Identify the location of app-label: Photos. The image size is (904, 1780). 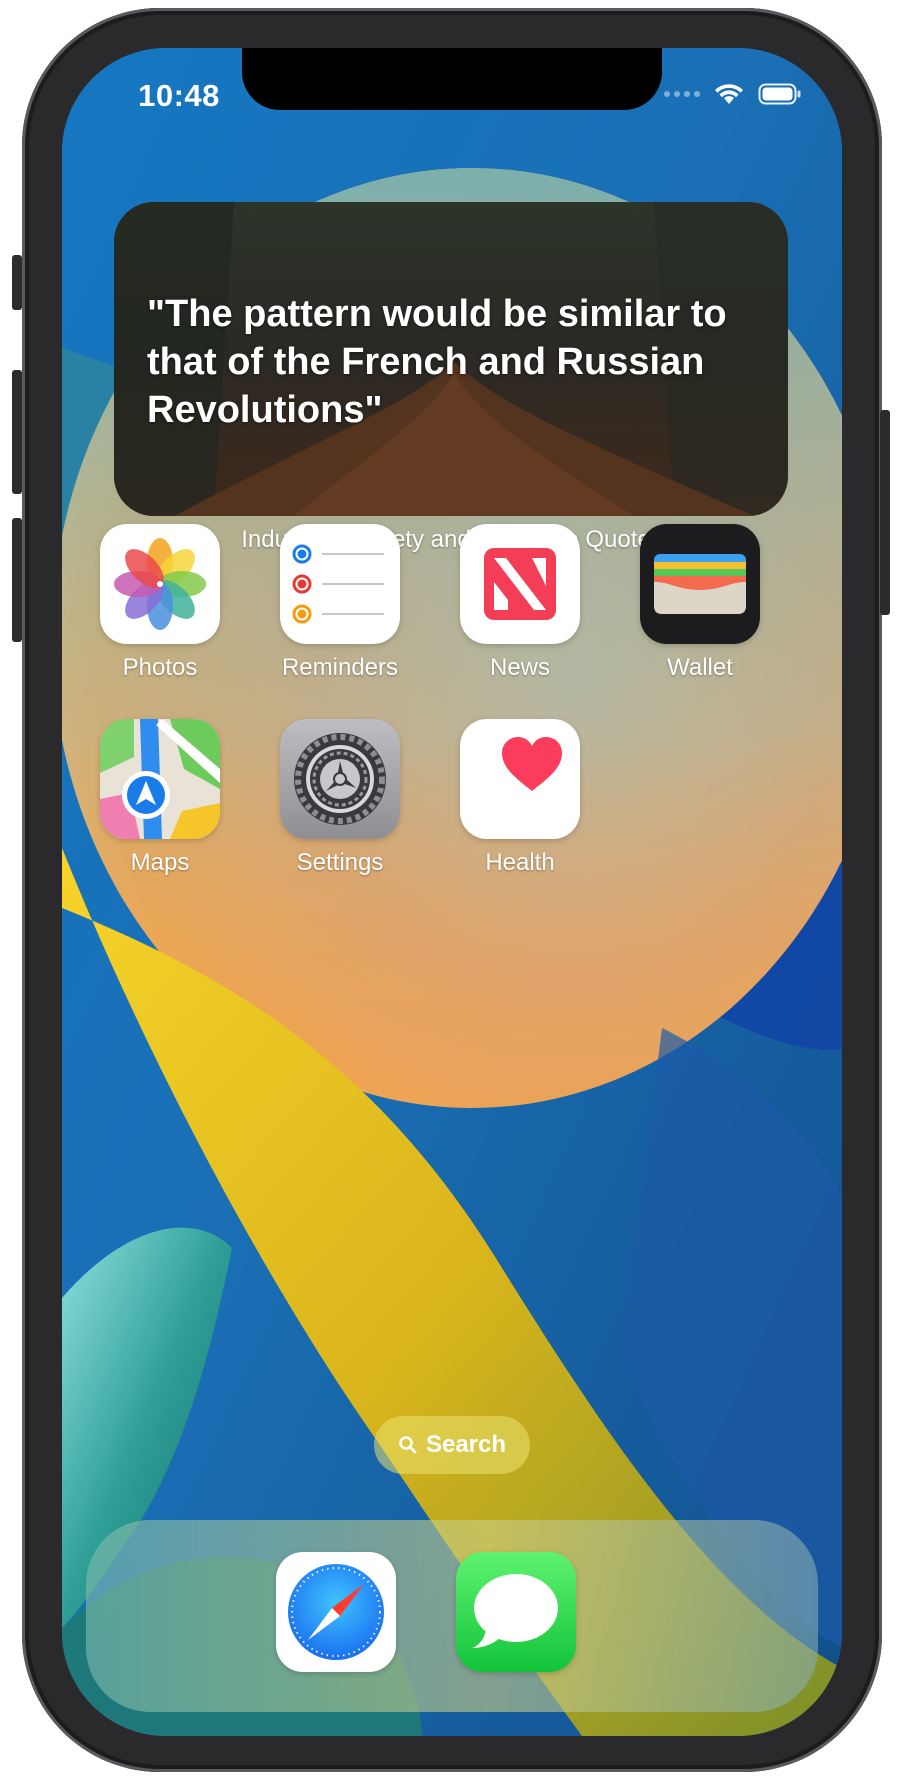
(160, 667).